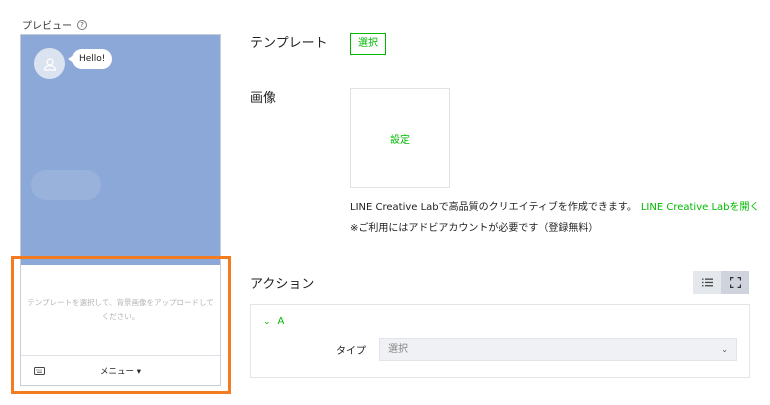  What do you see at coordinates (474, 228) in the screenshot?
I see `adobe-account-note: ※ご利用にはアドビアカウントが必要です（登録無料）` at bounding box center [474, 228].